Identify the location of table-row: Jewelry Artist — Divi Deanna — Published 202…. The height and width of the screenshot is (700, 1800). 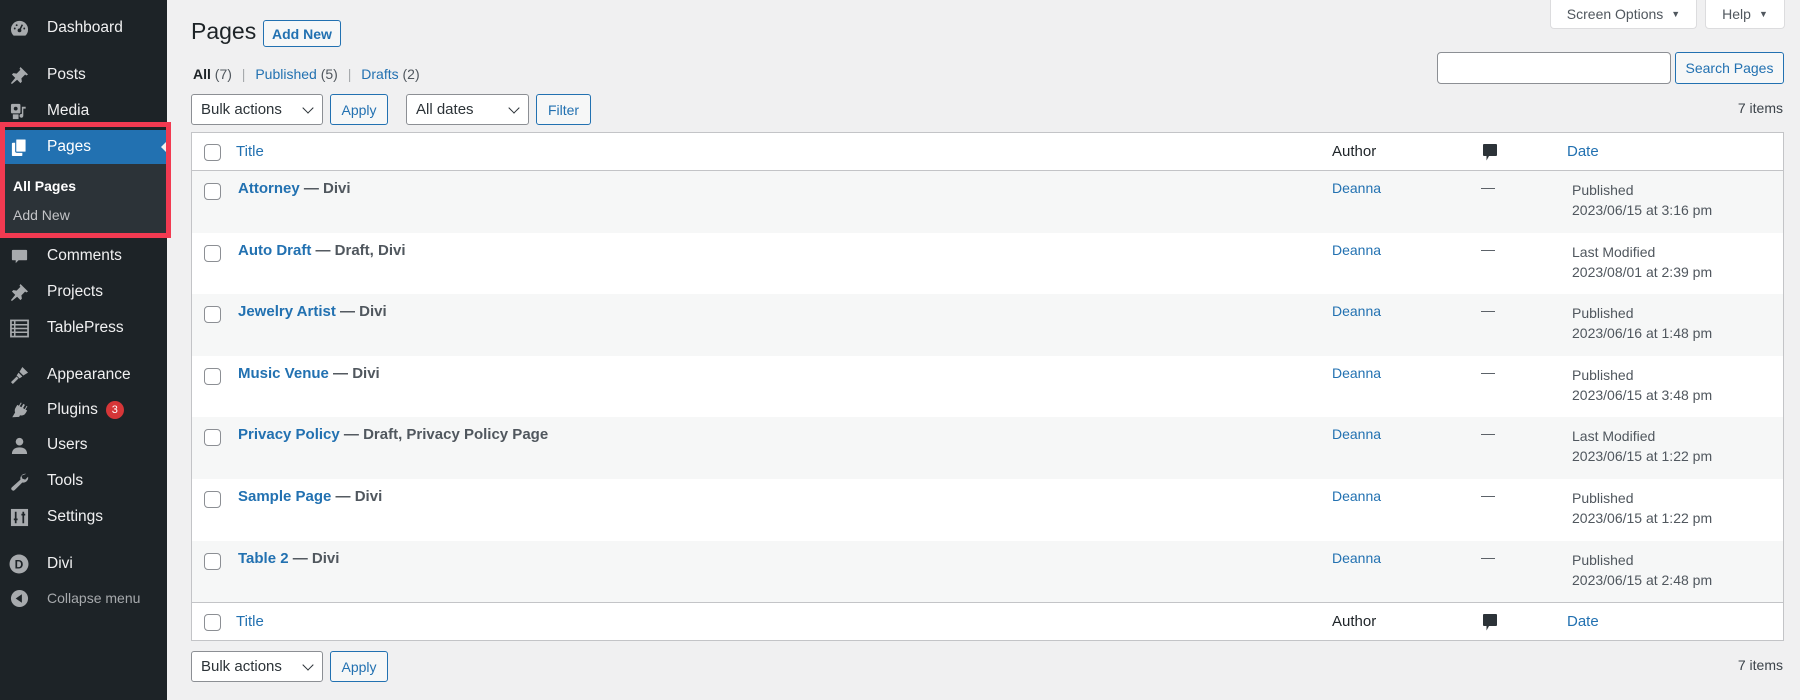
(987, 325).